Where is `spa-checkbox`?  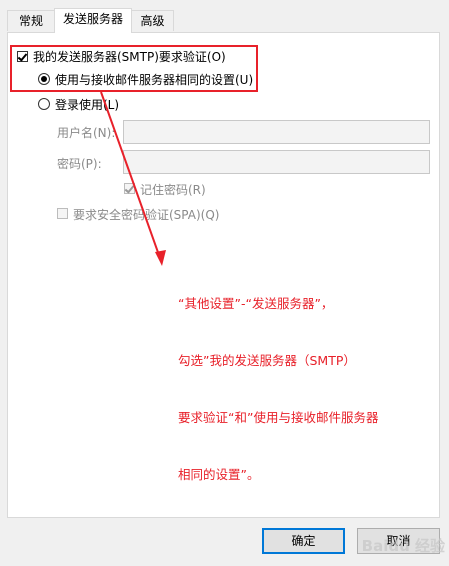 spa-checkbox is located at coordinates (62, 213).